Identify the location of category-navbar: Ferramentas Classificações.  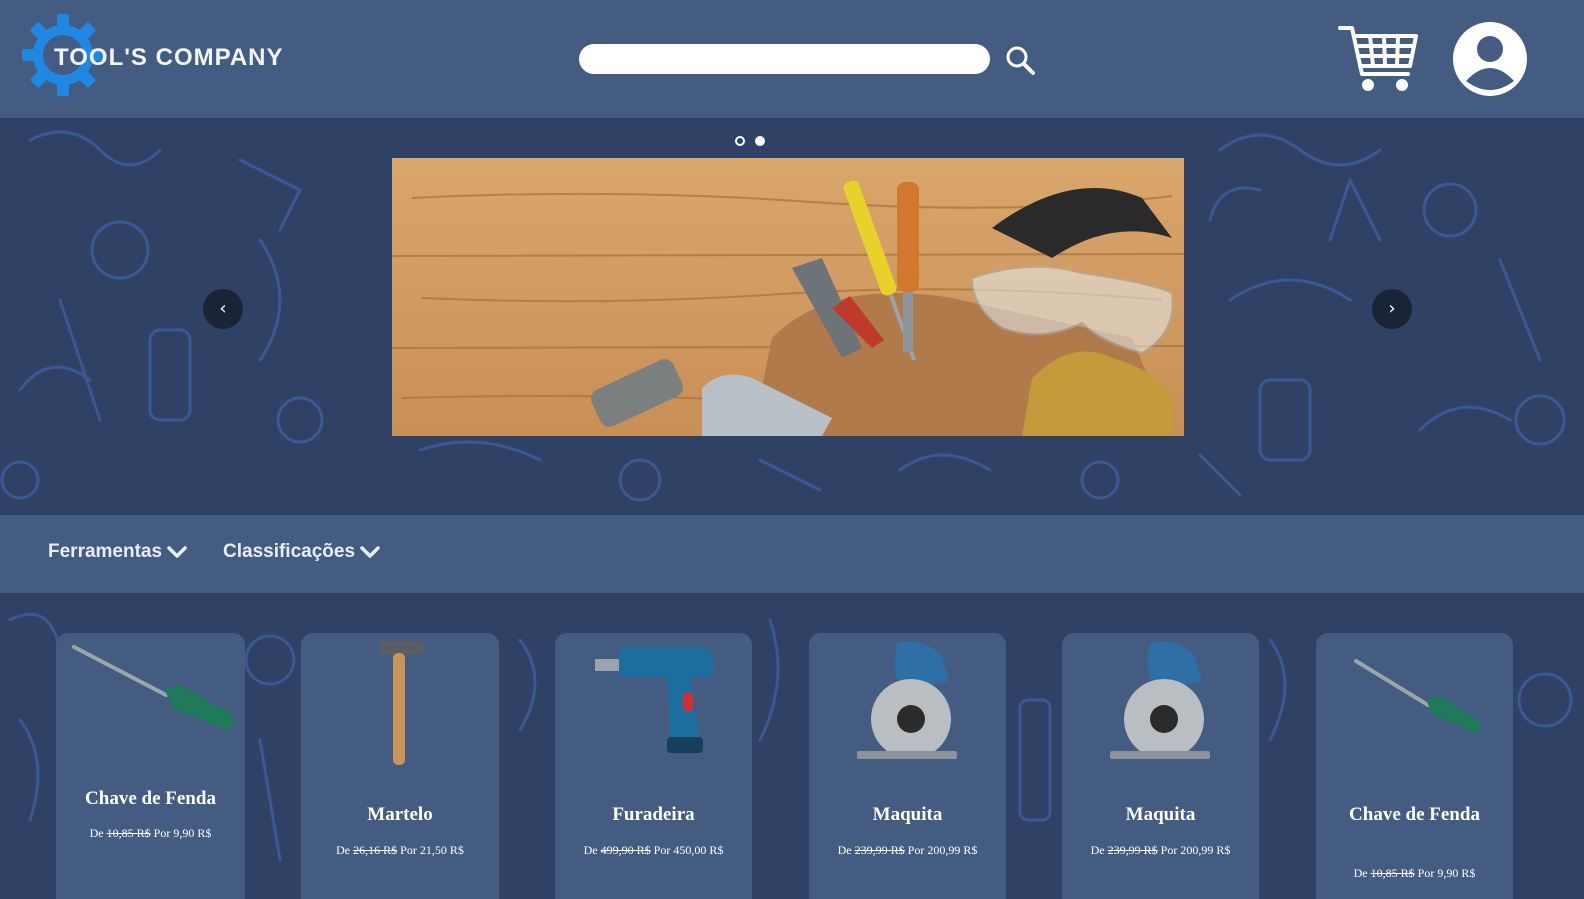
(792, 554).